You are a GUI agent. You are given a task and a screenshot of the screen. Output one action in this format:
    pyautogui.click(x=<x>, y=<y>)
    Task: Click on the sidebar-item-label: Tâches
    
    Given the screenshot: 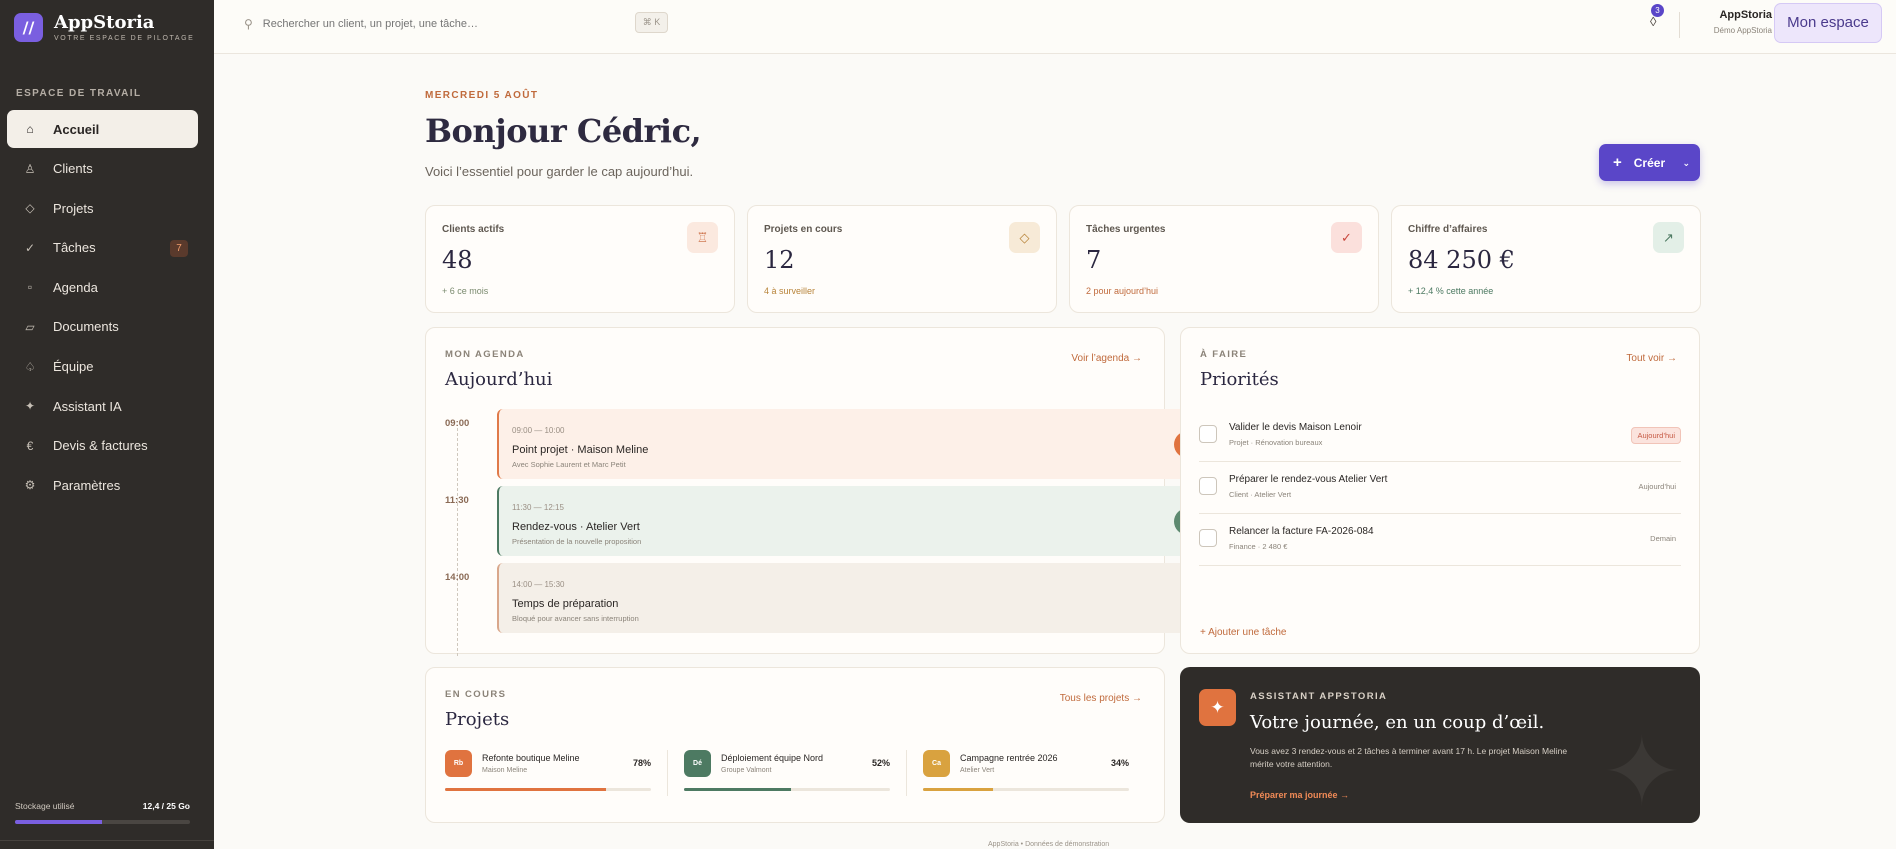 What is the action you would take?
    pyautogui.click(x=74, y=248)
    